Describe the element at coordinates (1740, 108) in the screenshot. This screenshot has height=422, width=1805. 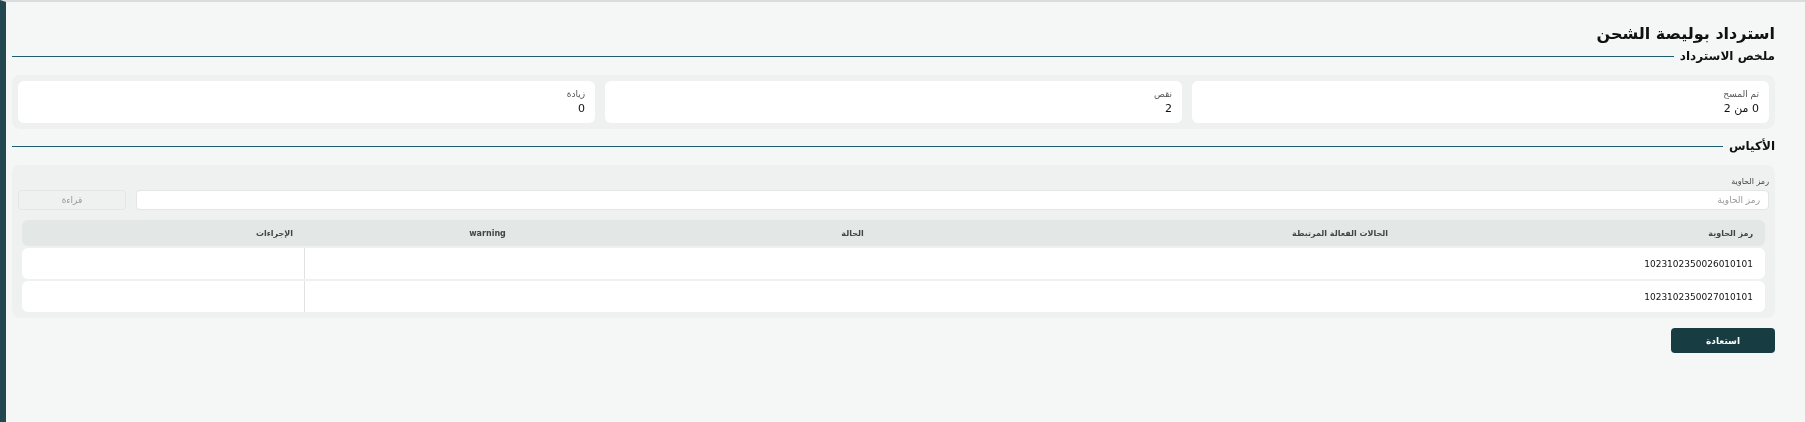
I see `card-value: 0 من 2` at that location.